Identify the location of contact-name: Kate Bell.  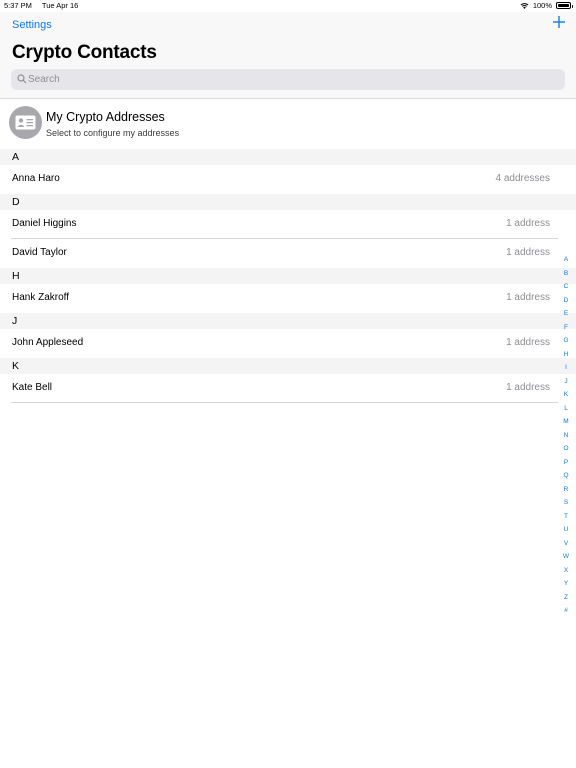
(32, 387).